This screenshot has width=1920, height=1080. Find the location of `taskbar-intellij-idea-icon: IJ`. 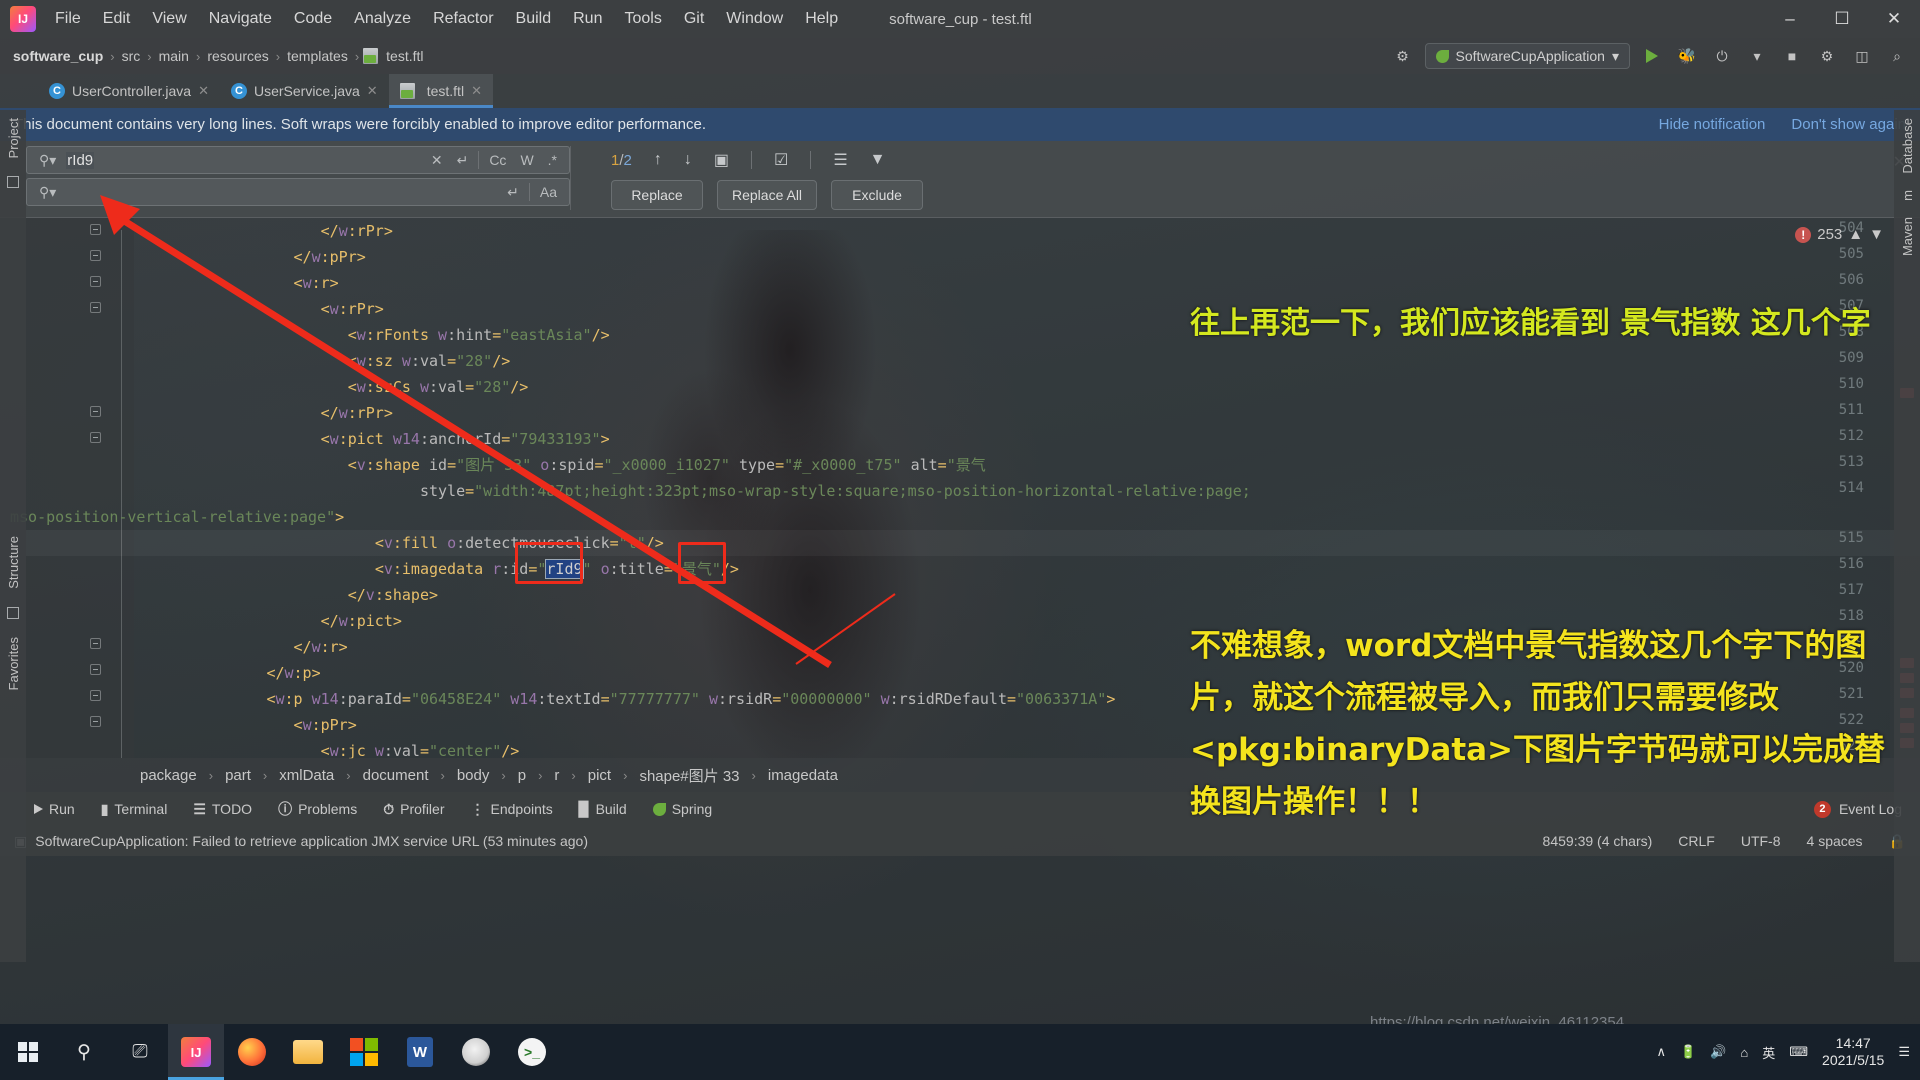

taskbar-intellij-idea-icon: IJ is located at coordinates (196, 1052).